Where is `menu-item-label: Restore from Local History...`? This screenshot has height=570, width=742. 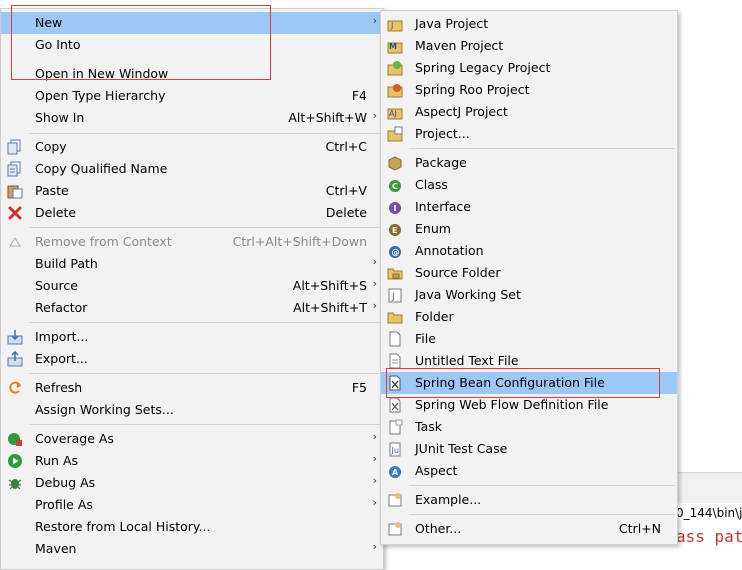 menu-item-label: Restore from Local History... is located at coordinates (123, 526).